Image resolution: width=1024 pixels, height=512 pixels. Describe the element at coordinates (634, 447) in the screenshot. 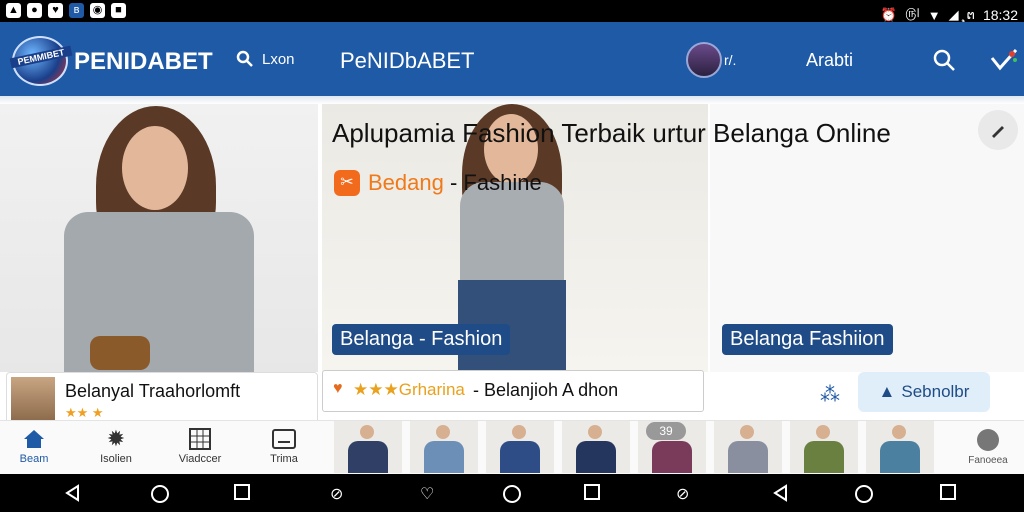

I see `product-thumbnail-strip` at that location.